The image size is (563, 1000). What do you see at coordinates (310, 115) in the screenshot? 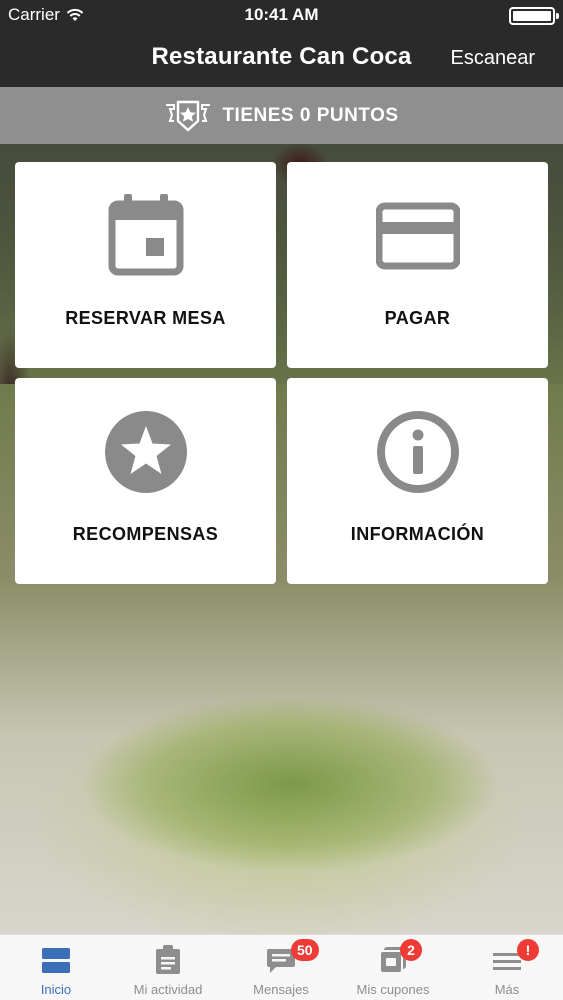
I see `points-label: TIENES 0 PUNTOS` at bounding box center [310, 115].